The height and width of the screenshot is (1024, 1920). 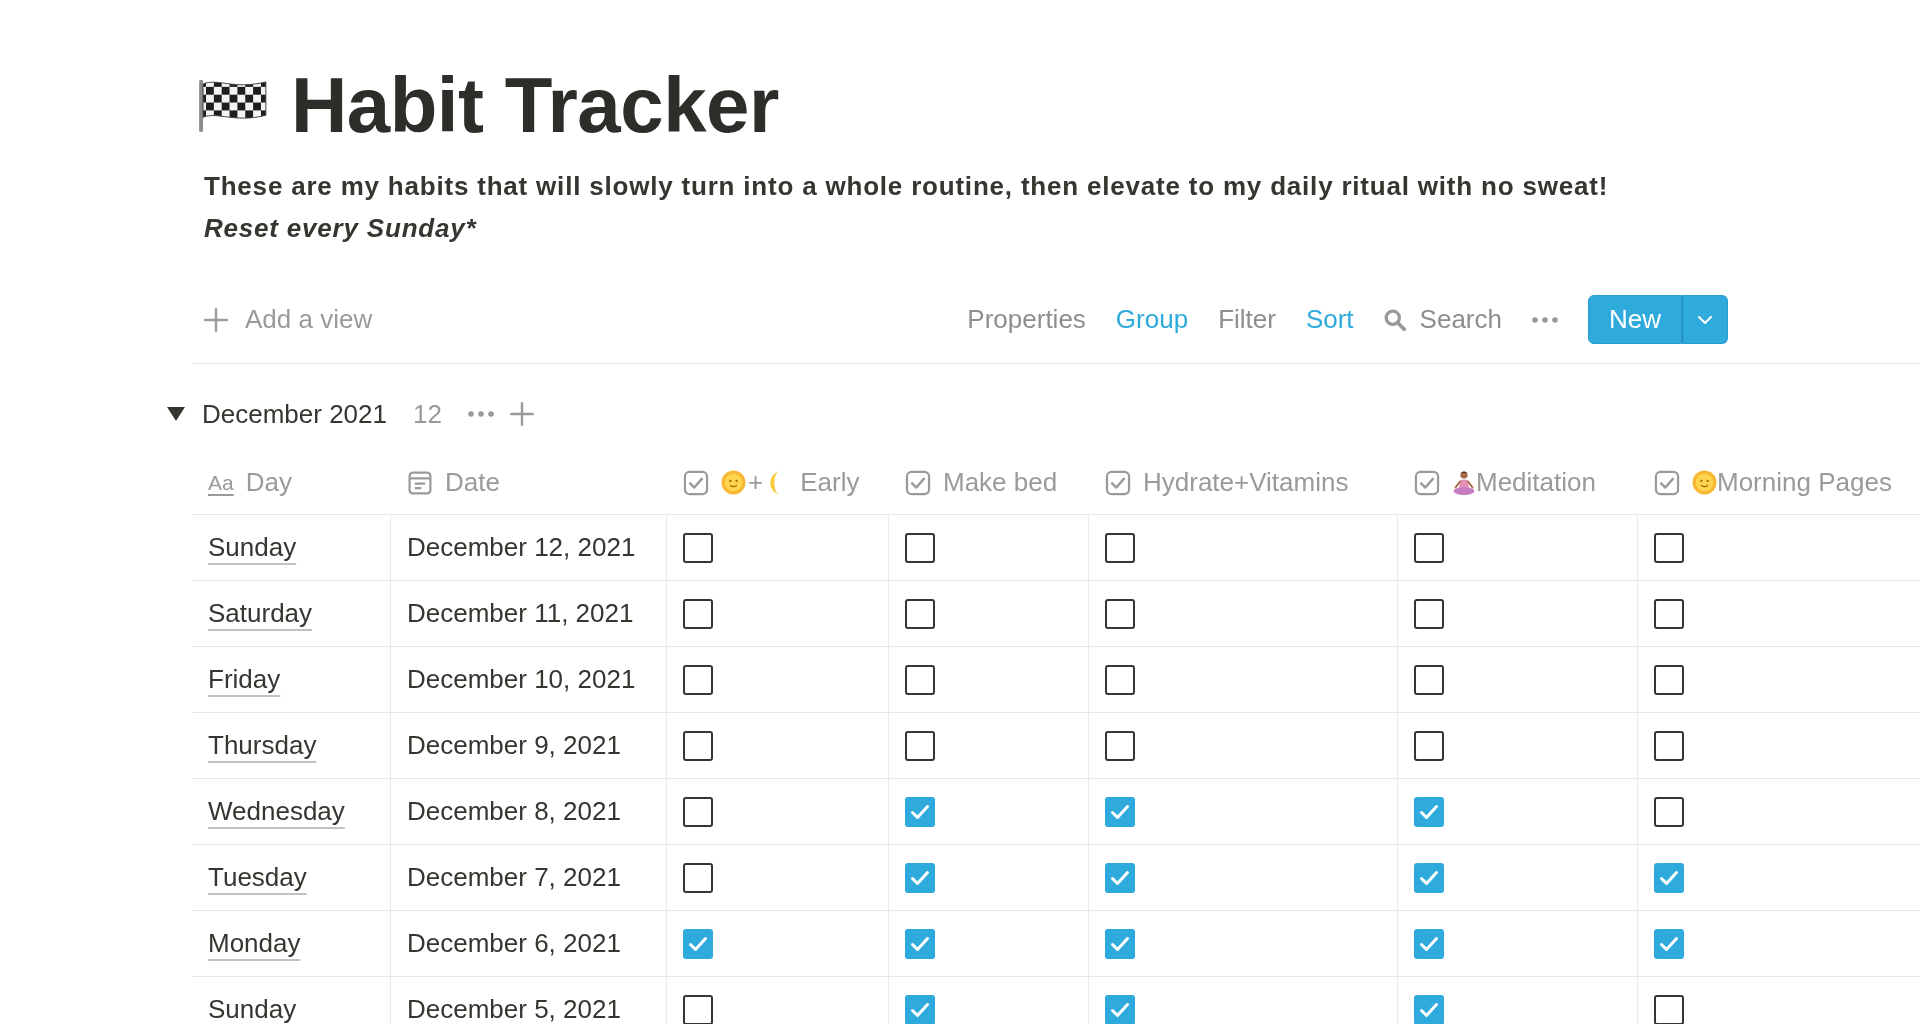 I want to click on chevron-down-icon, so click(x=1705, y=319).